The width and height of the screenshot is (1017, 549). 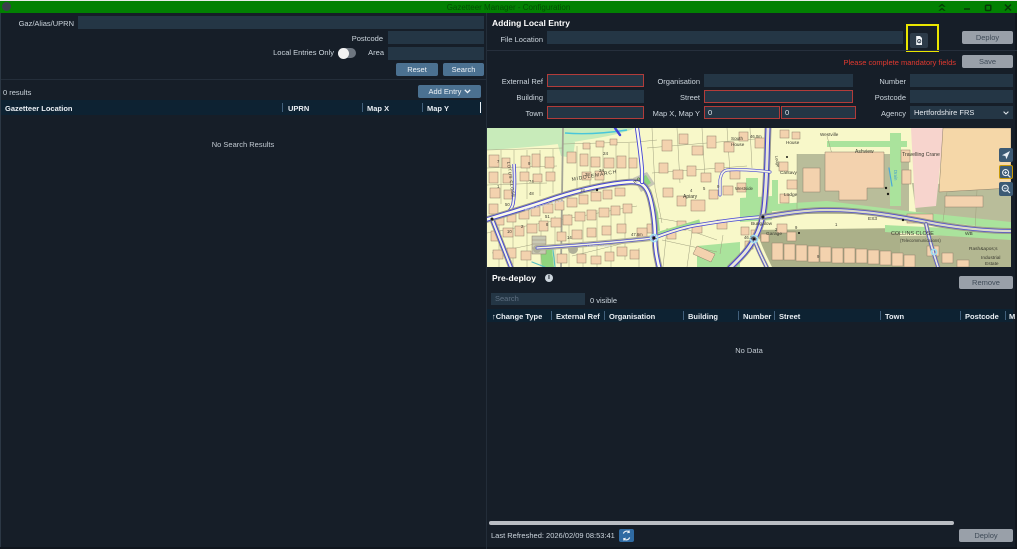 What do you see at coordinates (531, 193) in the screenshot?
I see `svg-text: 48` at bounding box center [531, 193].